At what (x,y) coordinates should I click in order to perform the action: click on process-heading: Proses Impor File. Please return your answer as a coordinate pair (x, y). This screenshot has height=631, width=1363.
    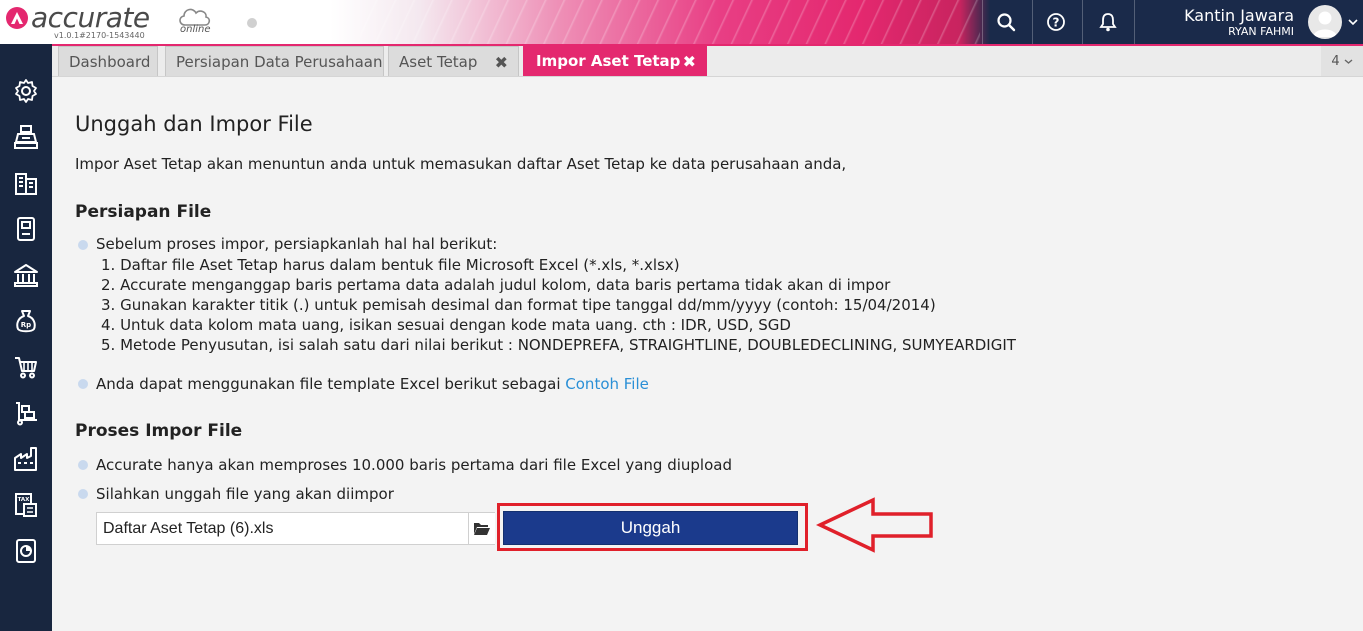
    Looking at the image, I should click on (159, 431).